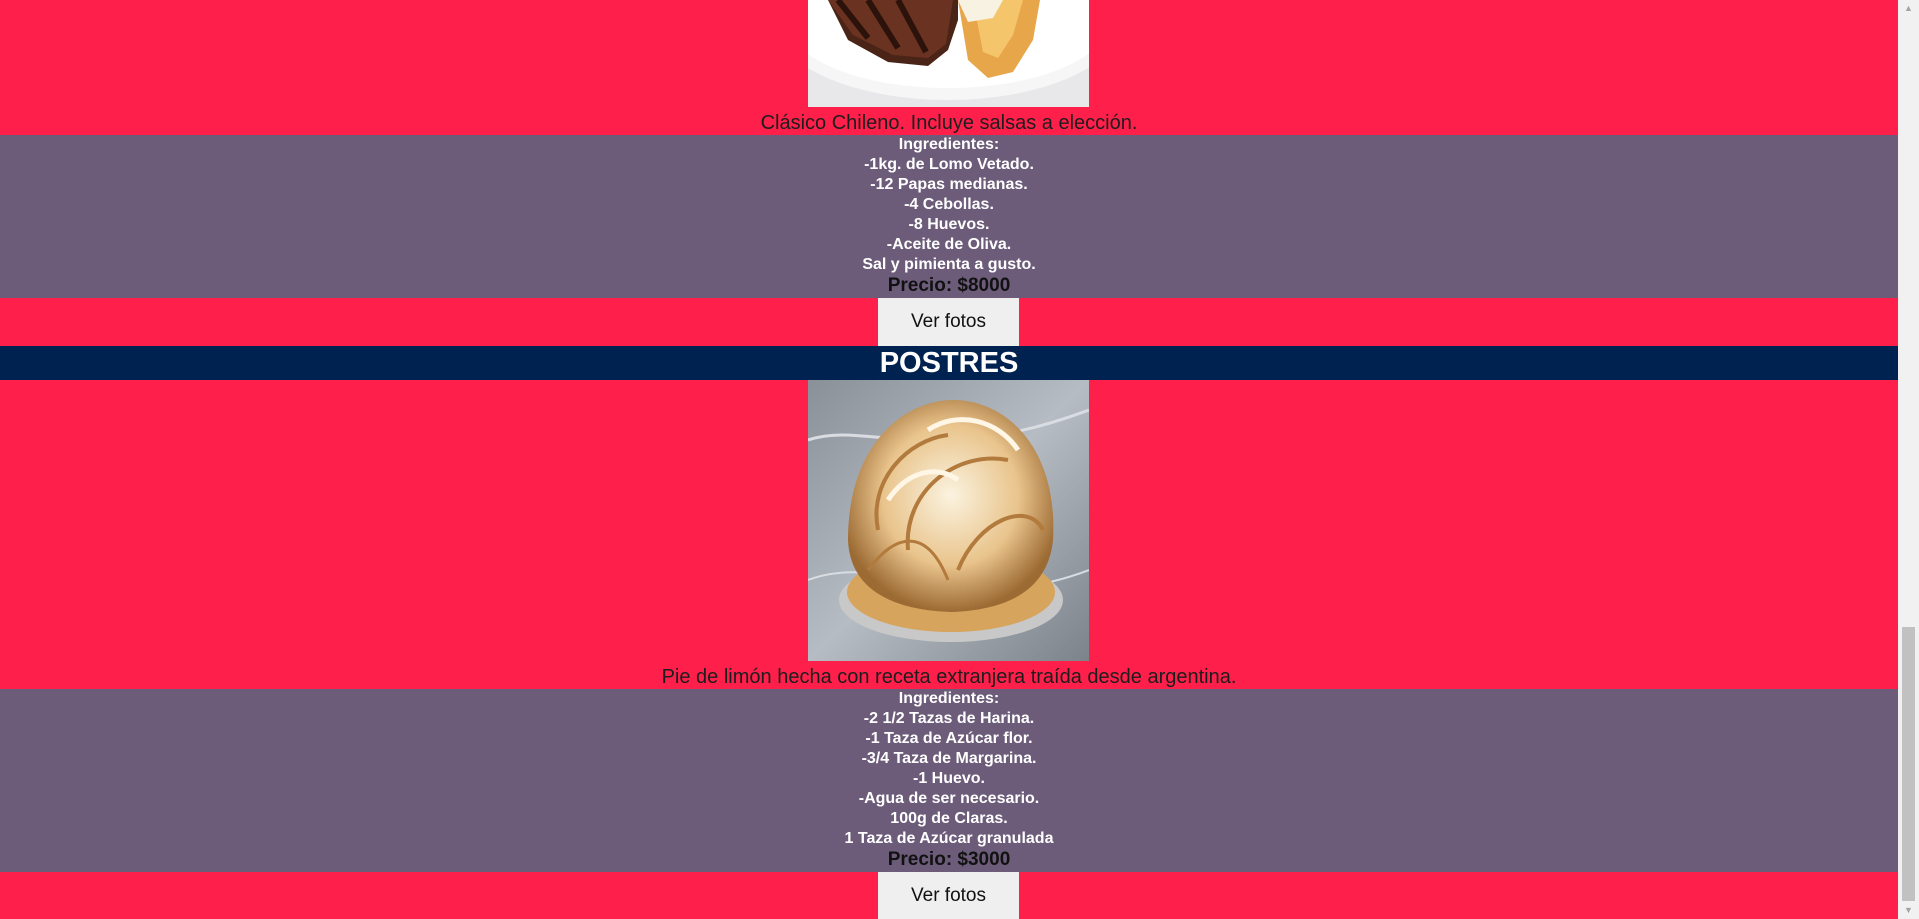  I want to click on ingredients-line: -1 Taza de Azúcar flor., so click(949, 738).